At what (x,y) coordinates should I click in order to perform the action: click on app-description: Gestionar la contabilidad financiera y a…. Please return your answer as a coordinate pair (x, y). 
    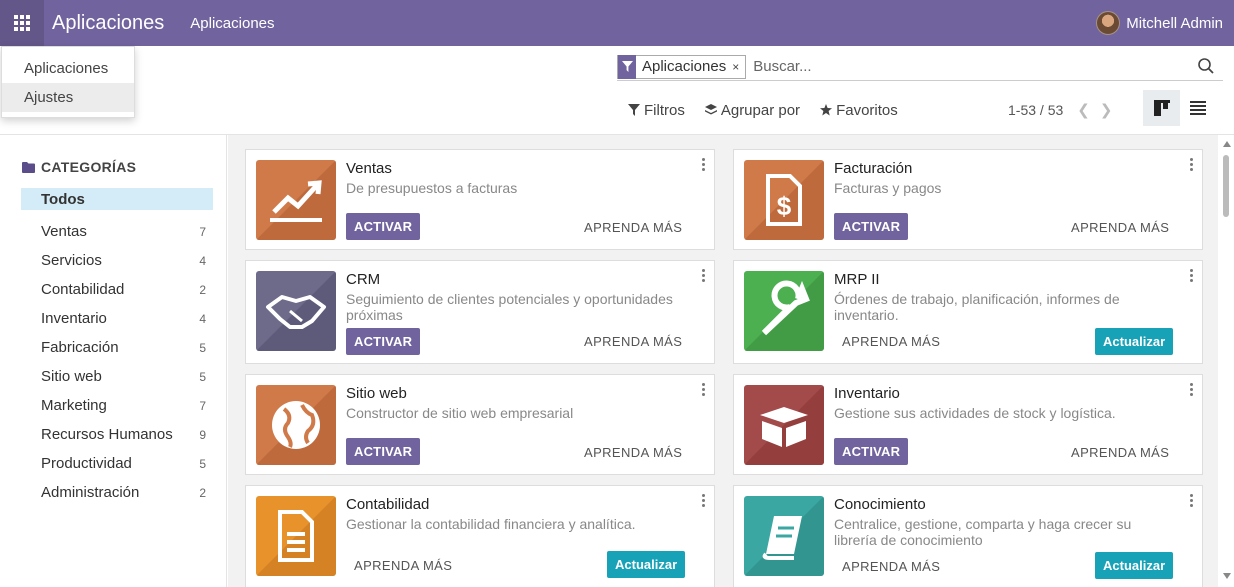
    Looking at the image, I should click on (491, 524).